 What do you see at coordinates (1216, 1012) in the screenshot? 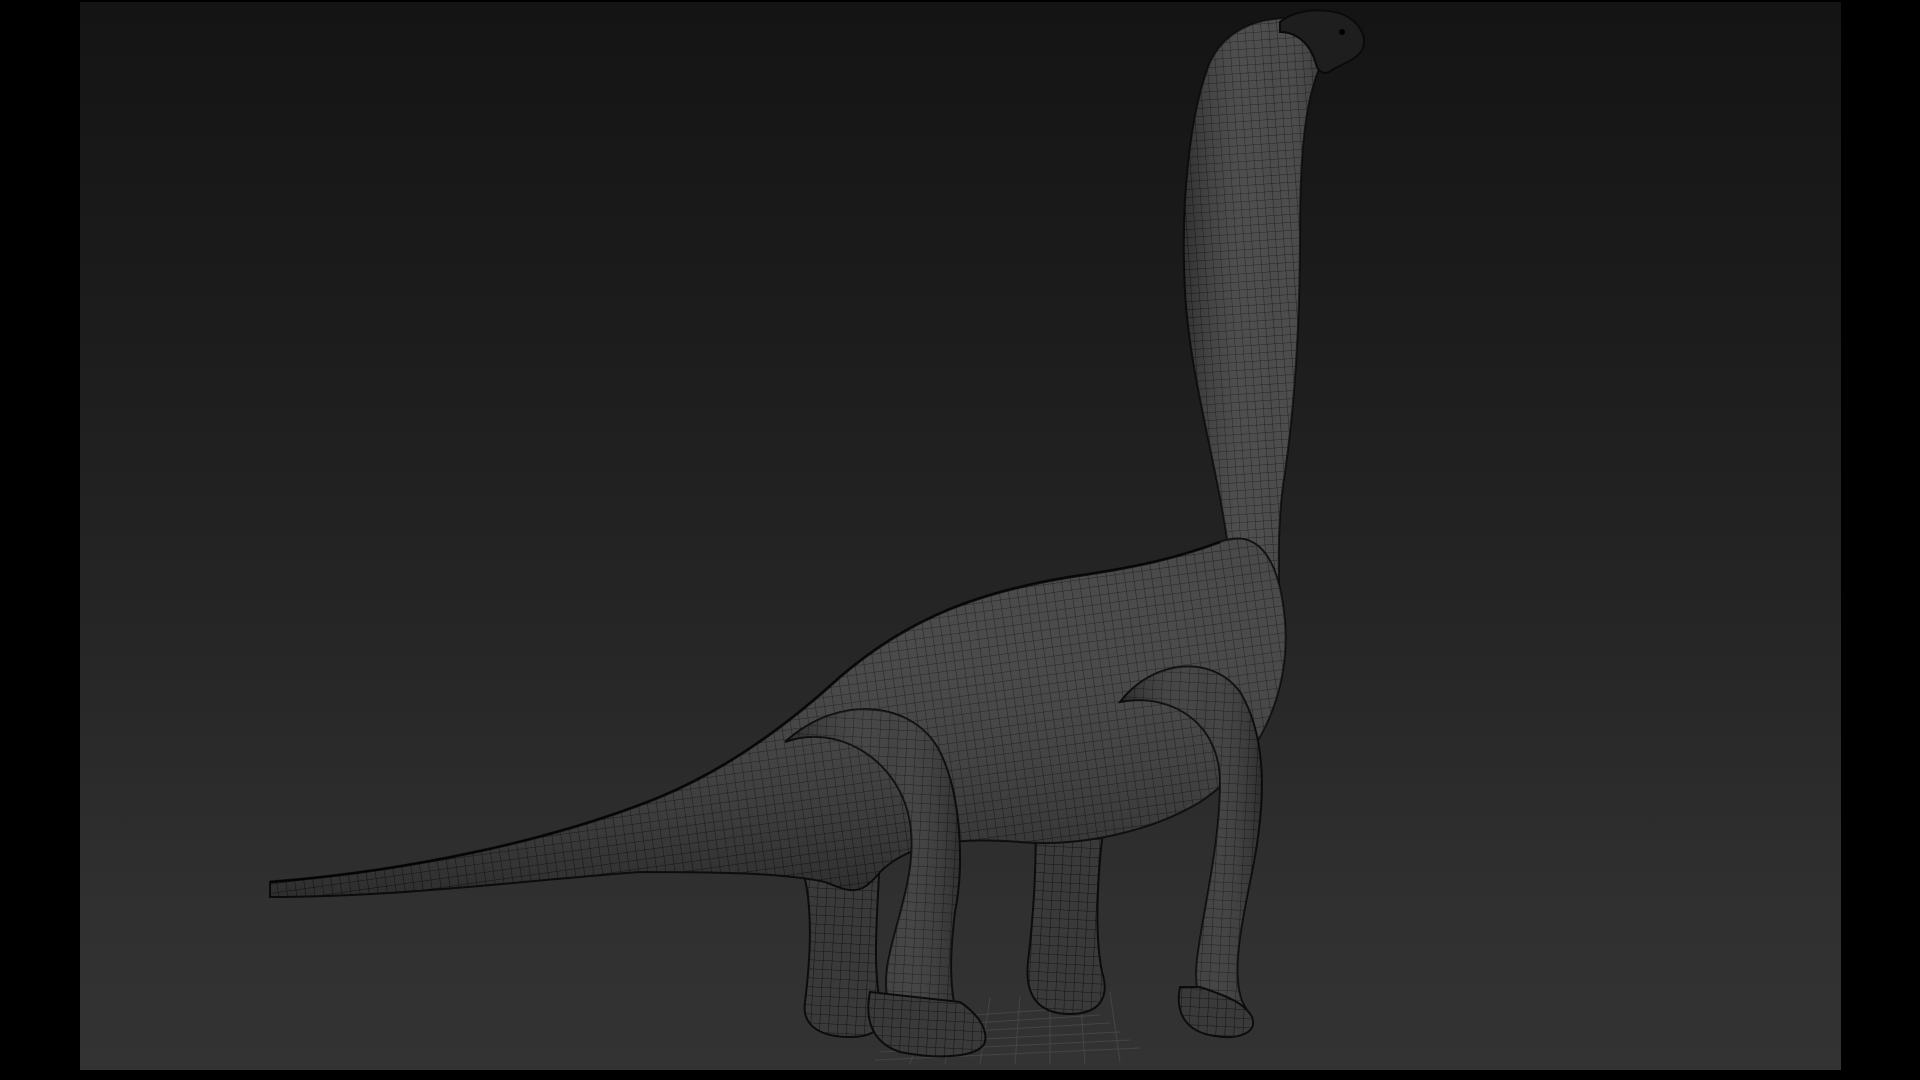
I see `near-front-foot` at bounding box center [1216, 1012].